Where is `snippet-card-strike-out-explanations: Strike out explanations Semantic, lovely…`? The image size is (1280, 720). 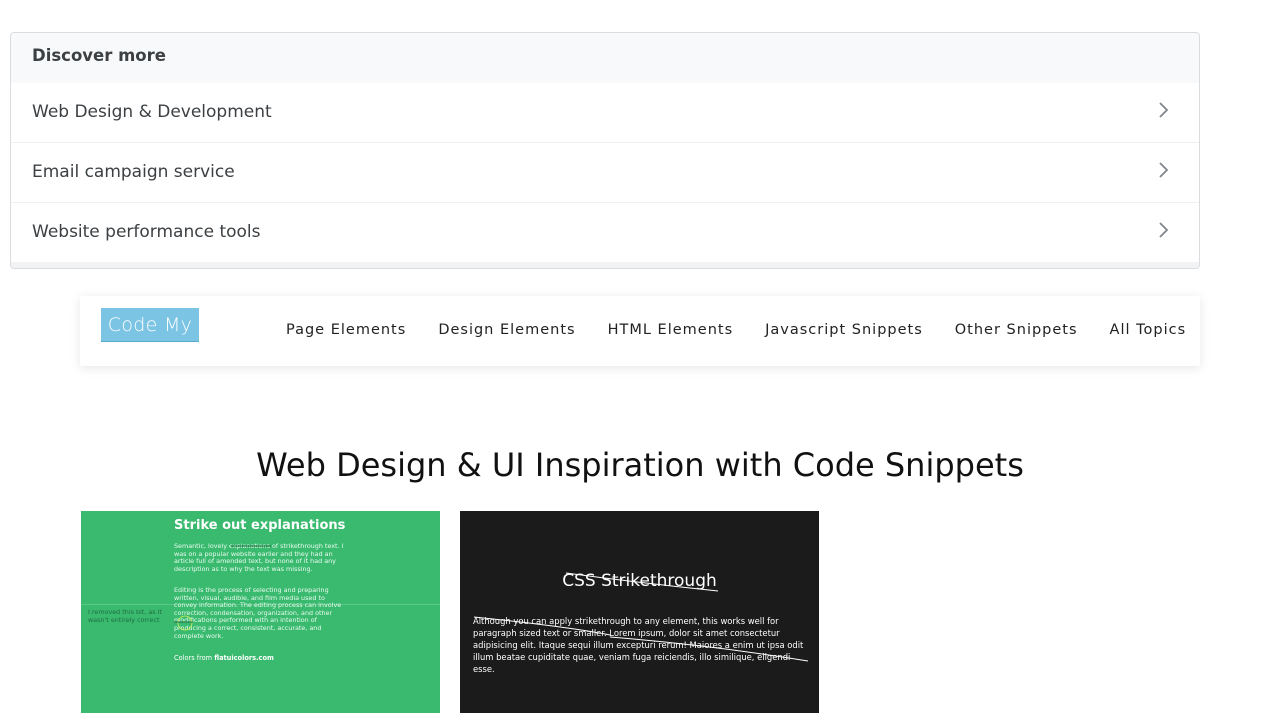 snippet-card-strike-out-explanations: Strike out explanations Semantic, lovely… is located at coordinates (260, 612).